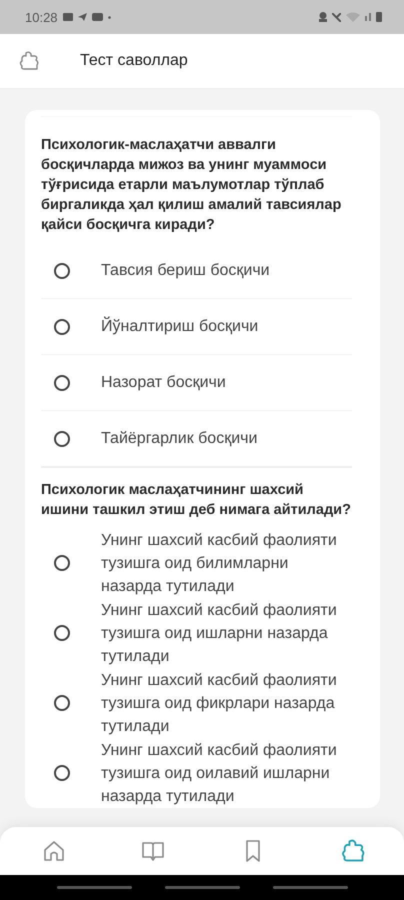  Describe the element at coordinates (323, 17) in the screenshot. I see `alarm-icon` at that location.